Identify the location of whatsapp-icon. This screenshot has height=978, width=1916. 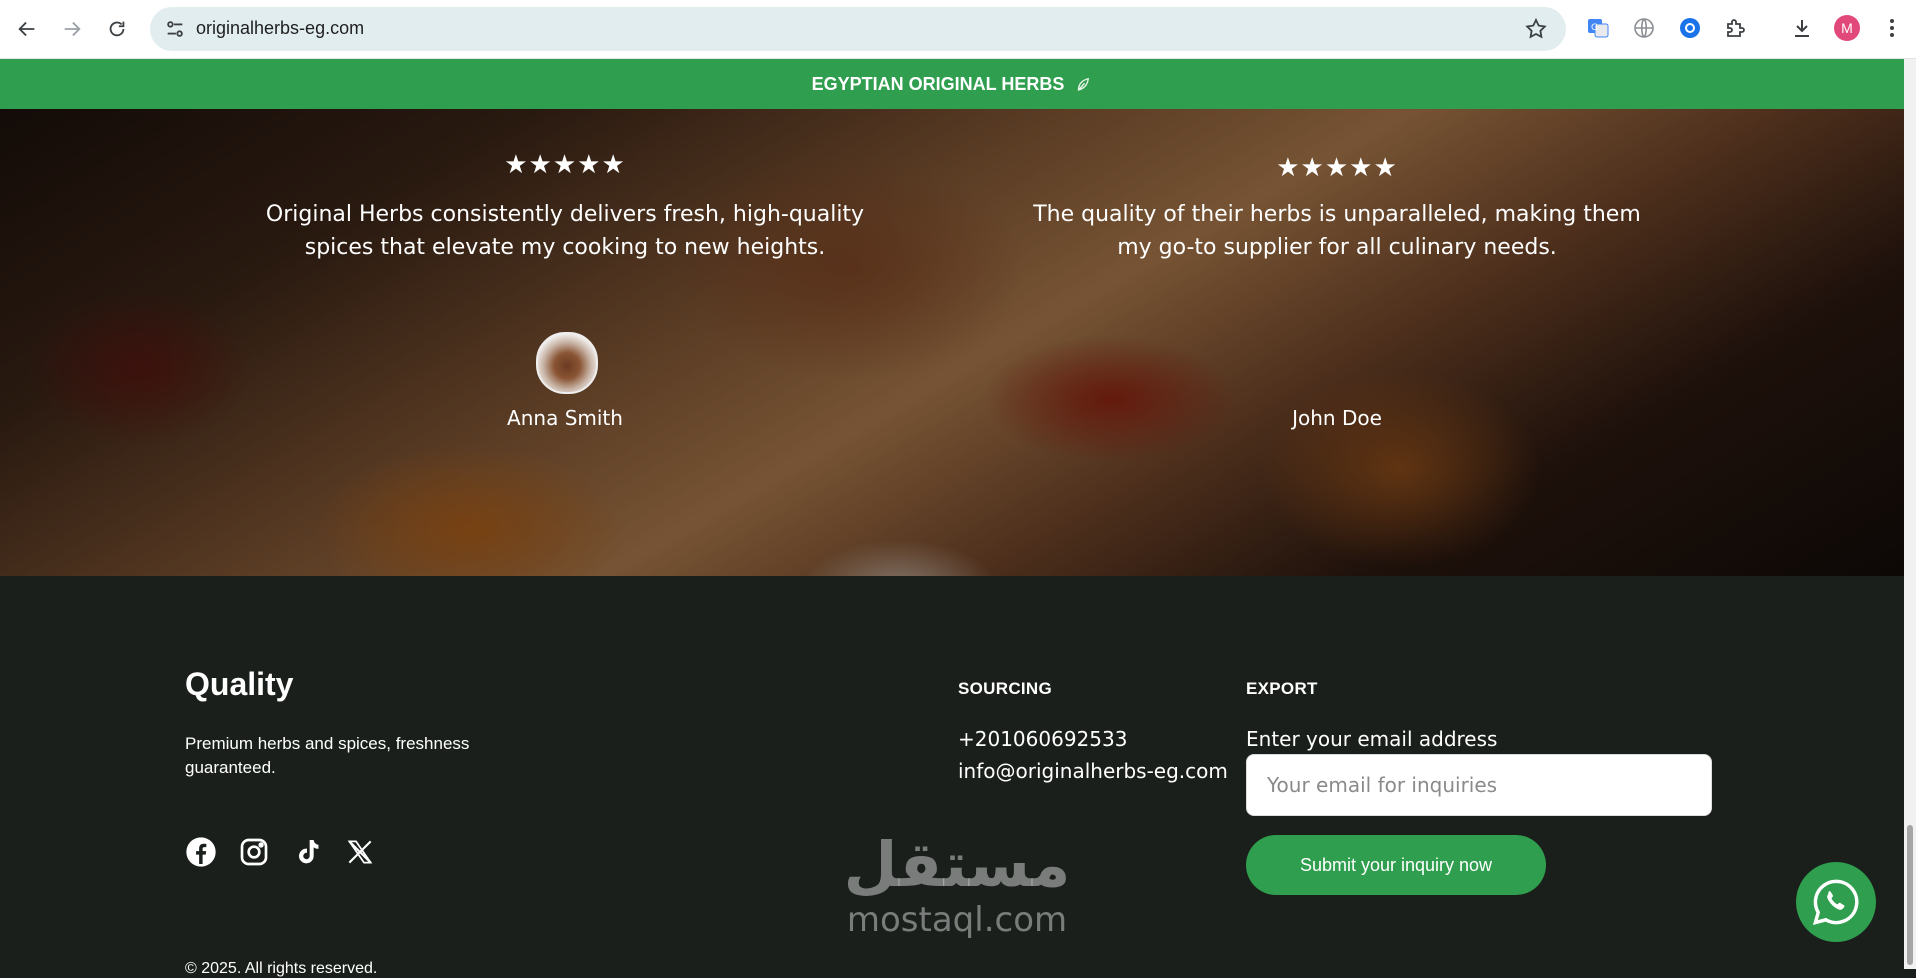
(1835, 902).